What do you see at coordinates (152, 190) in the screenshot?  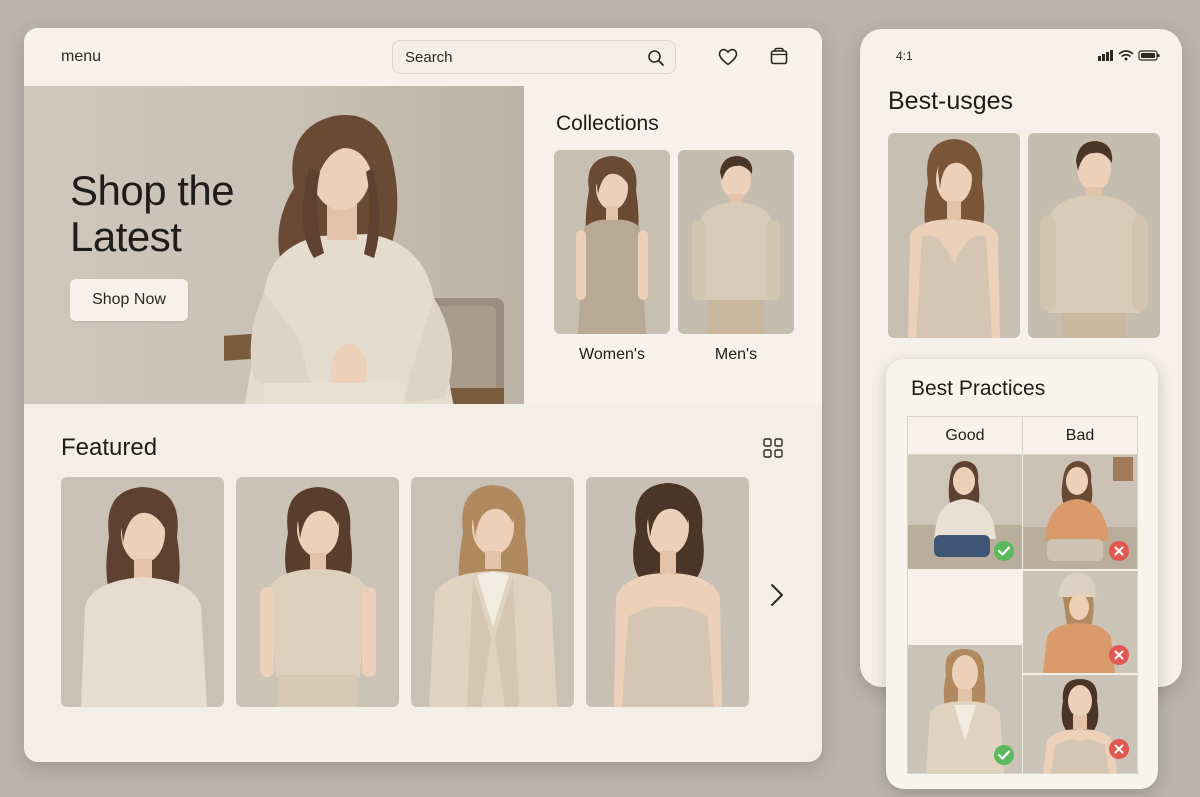 I see `hero-title-line-1: Shop the` at bounding box center [152, 190].